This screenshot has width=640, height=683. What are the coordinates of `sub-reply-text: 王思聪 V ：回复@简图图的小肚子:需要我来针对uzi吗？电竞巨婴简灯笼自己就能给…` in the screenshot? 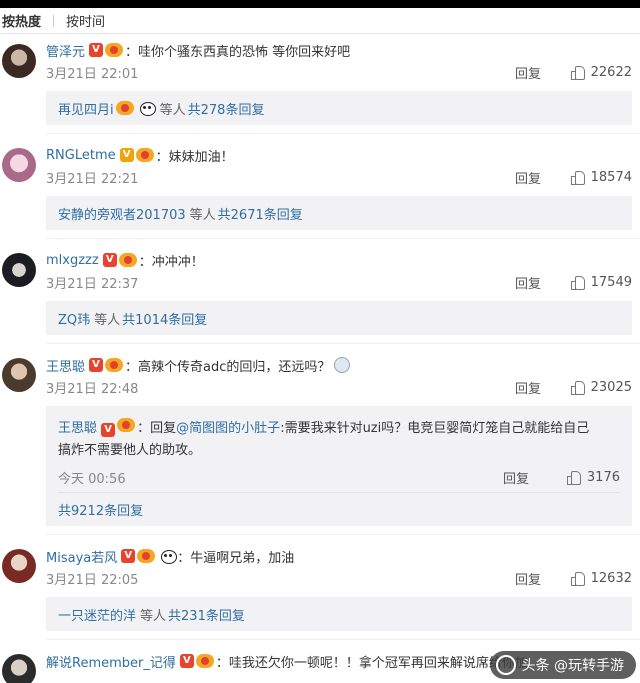 It's located at (339, 429).